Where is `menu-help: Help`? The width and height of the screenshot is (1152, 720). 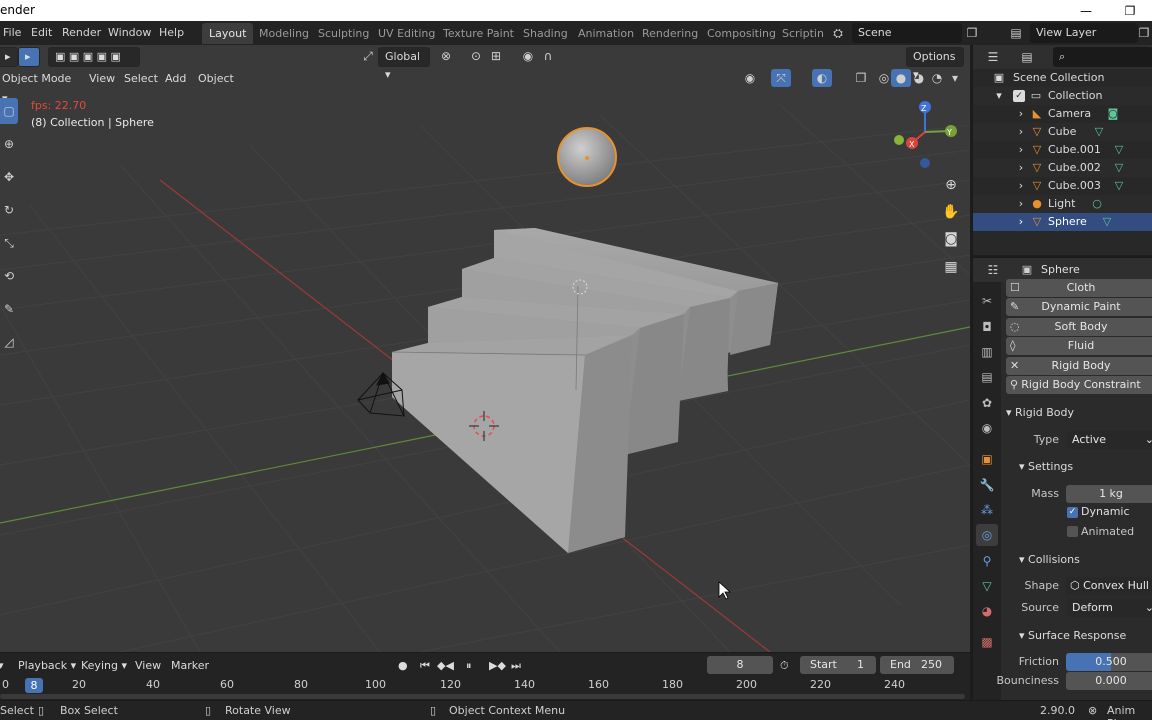 menu-help: Help is located at coordinates (171, 32).